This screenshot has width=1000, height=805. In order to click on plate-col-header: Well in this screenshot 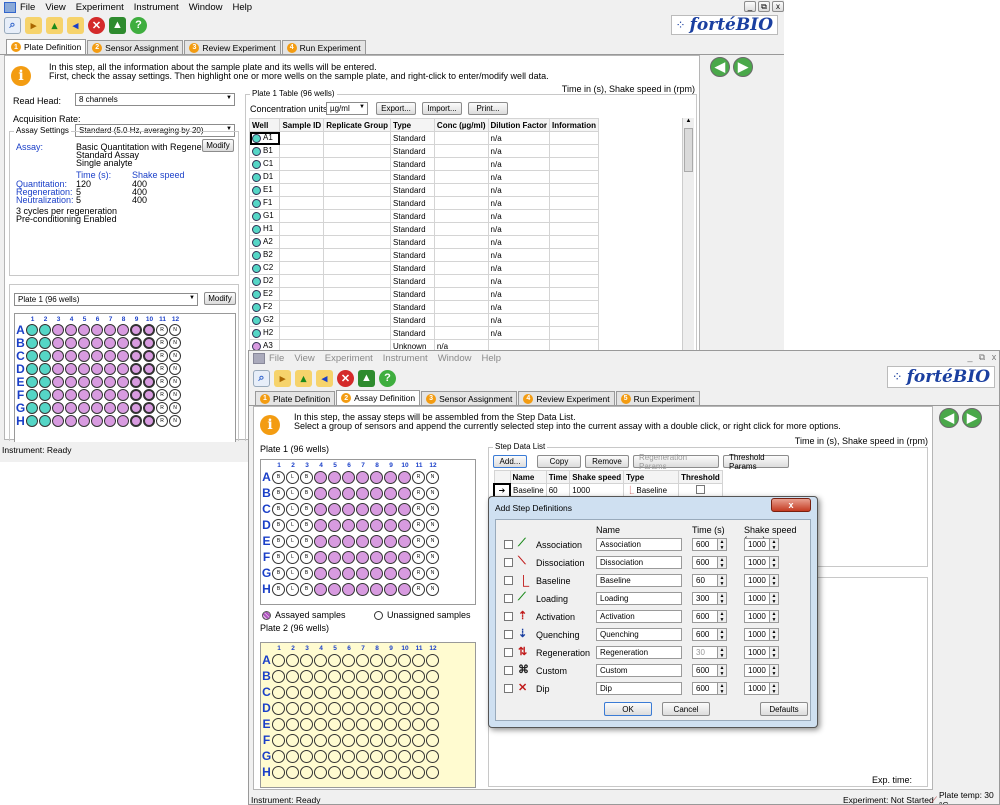, I will do `click(265, 125)`.